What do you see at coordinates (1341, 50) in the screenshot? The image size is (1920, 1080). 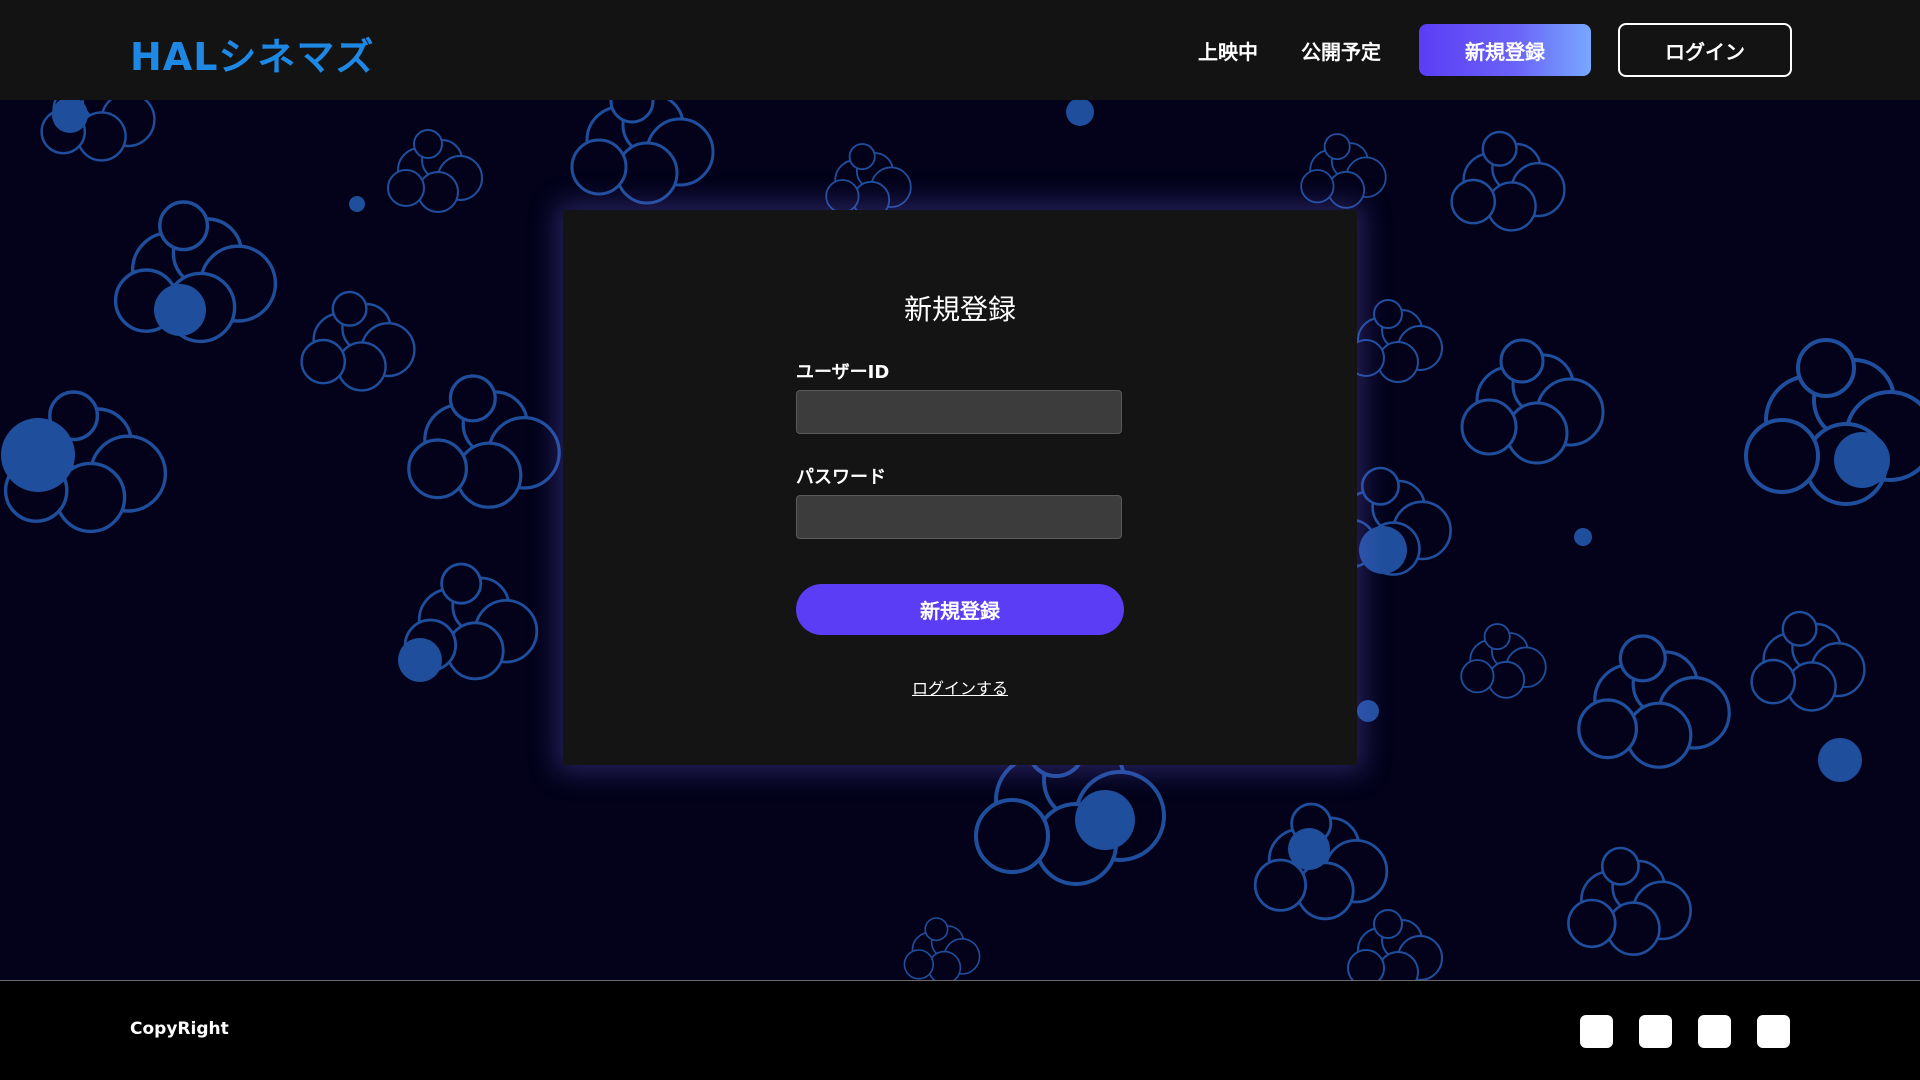 I see `nav-coming-soon: 公開予定` at bounding box center [1341, 50].